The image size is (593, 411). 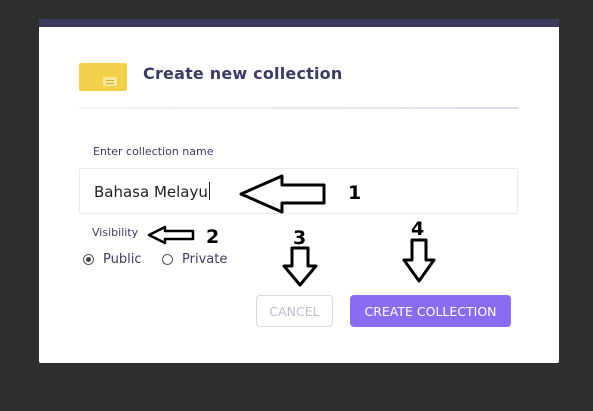 I want to click on visibility-private-radio: Private, so click(x=194, y=259).